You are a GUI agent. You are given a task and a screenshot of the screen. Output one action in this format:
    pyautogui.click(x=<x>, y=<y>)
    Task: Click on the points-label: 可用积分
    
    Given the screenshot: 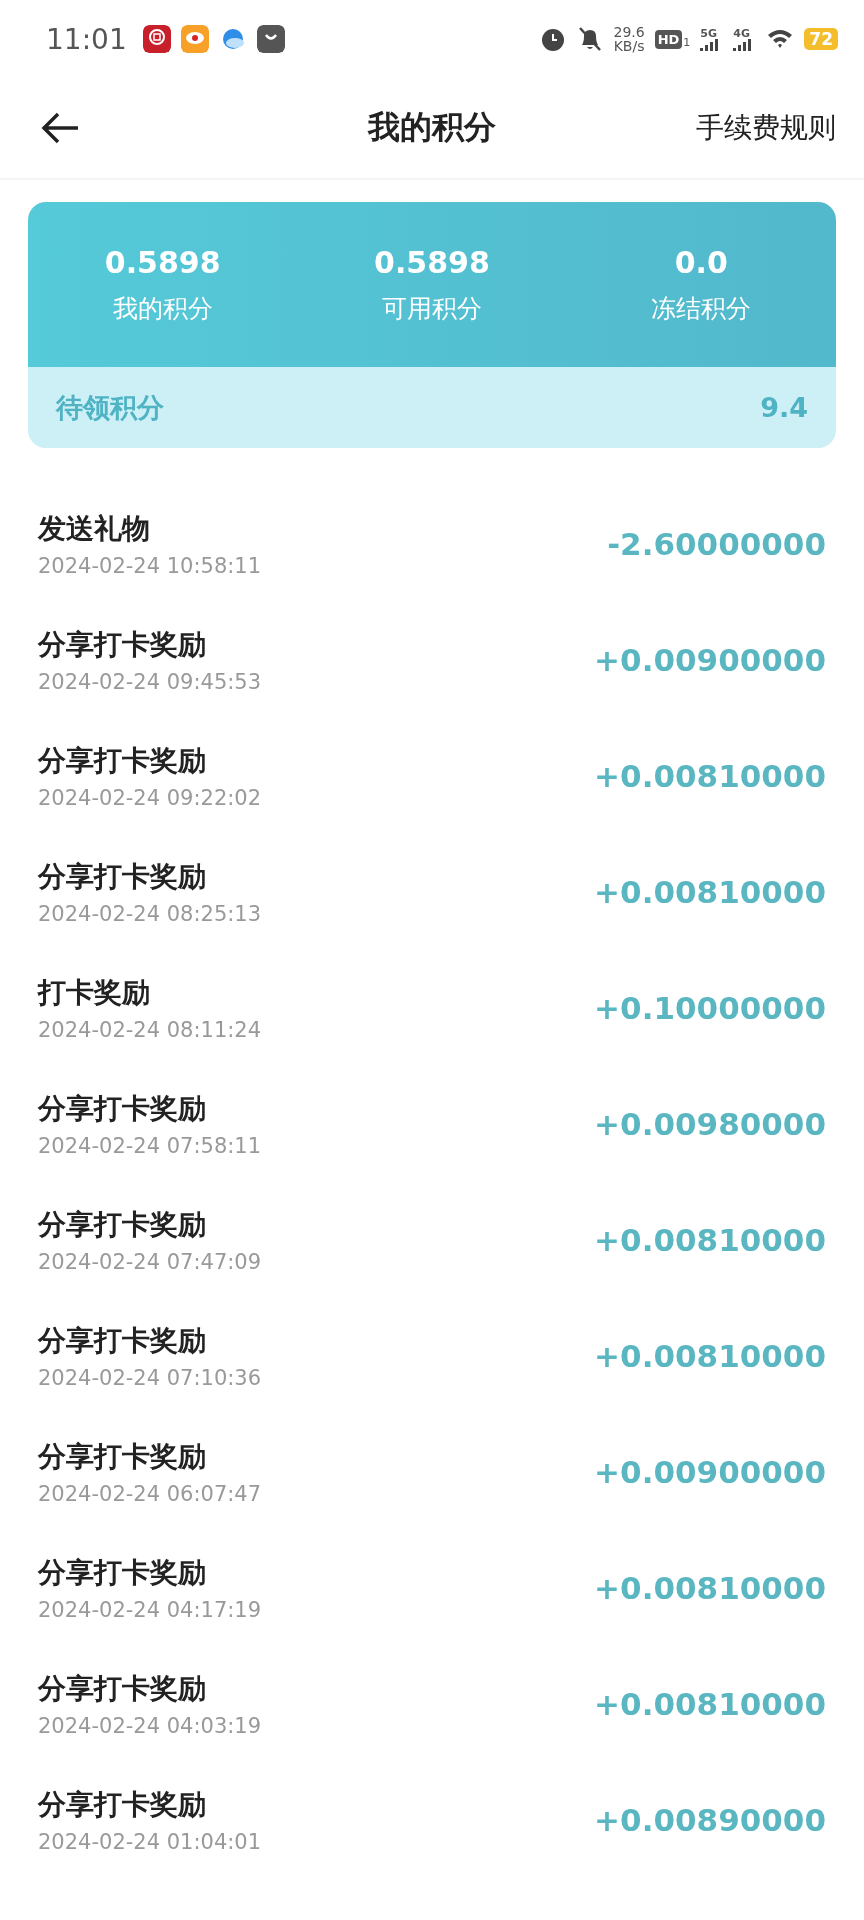 What is the action you would take?
    pyautogui.click(x=432, y=308)
    